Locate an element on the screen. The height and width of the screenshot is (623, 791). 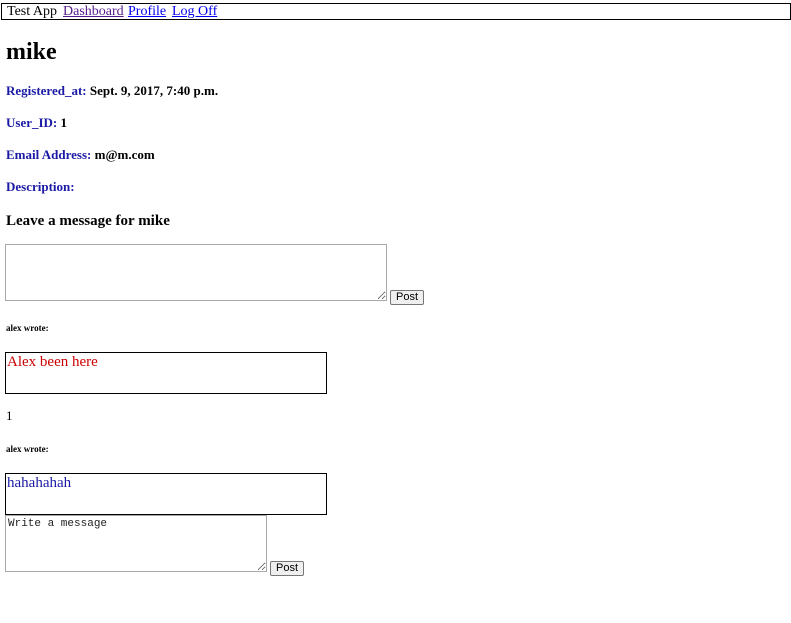
page-title: mike is located at coordinates (31, 52).